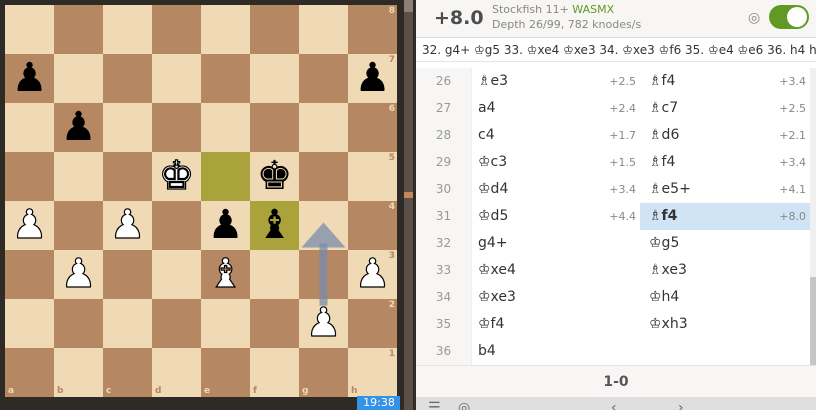  What do you see at coordinates (176, 274) in the screenshot?
I see `square-d3` at bounding box center [176, 274].